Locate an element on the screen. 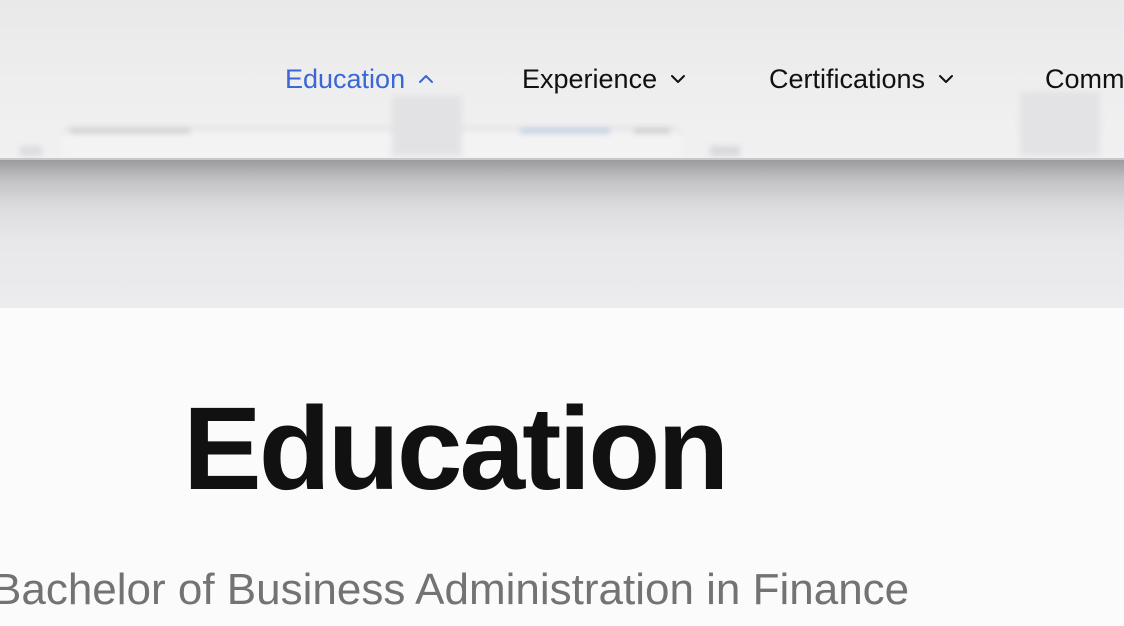  nav-item-certifications: Certifications is located at coordinates (862, 79).